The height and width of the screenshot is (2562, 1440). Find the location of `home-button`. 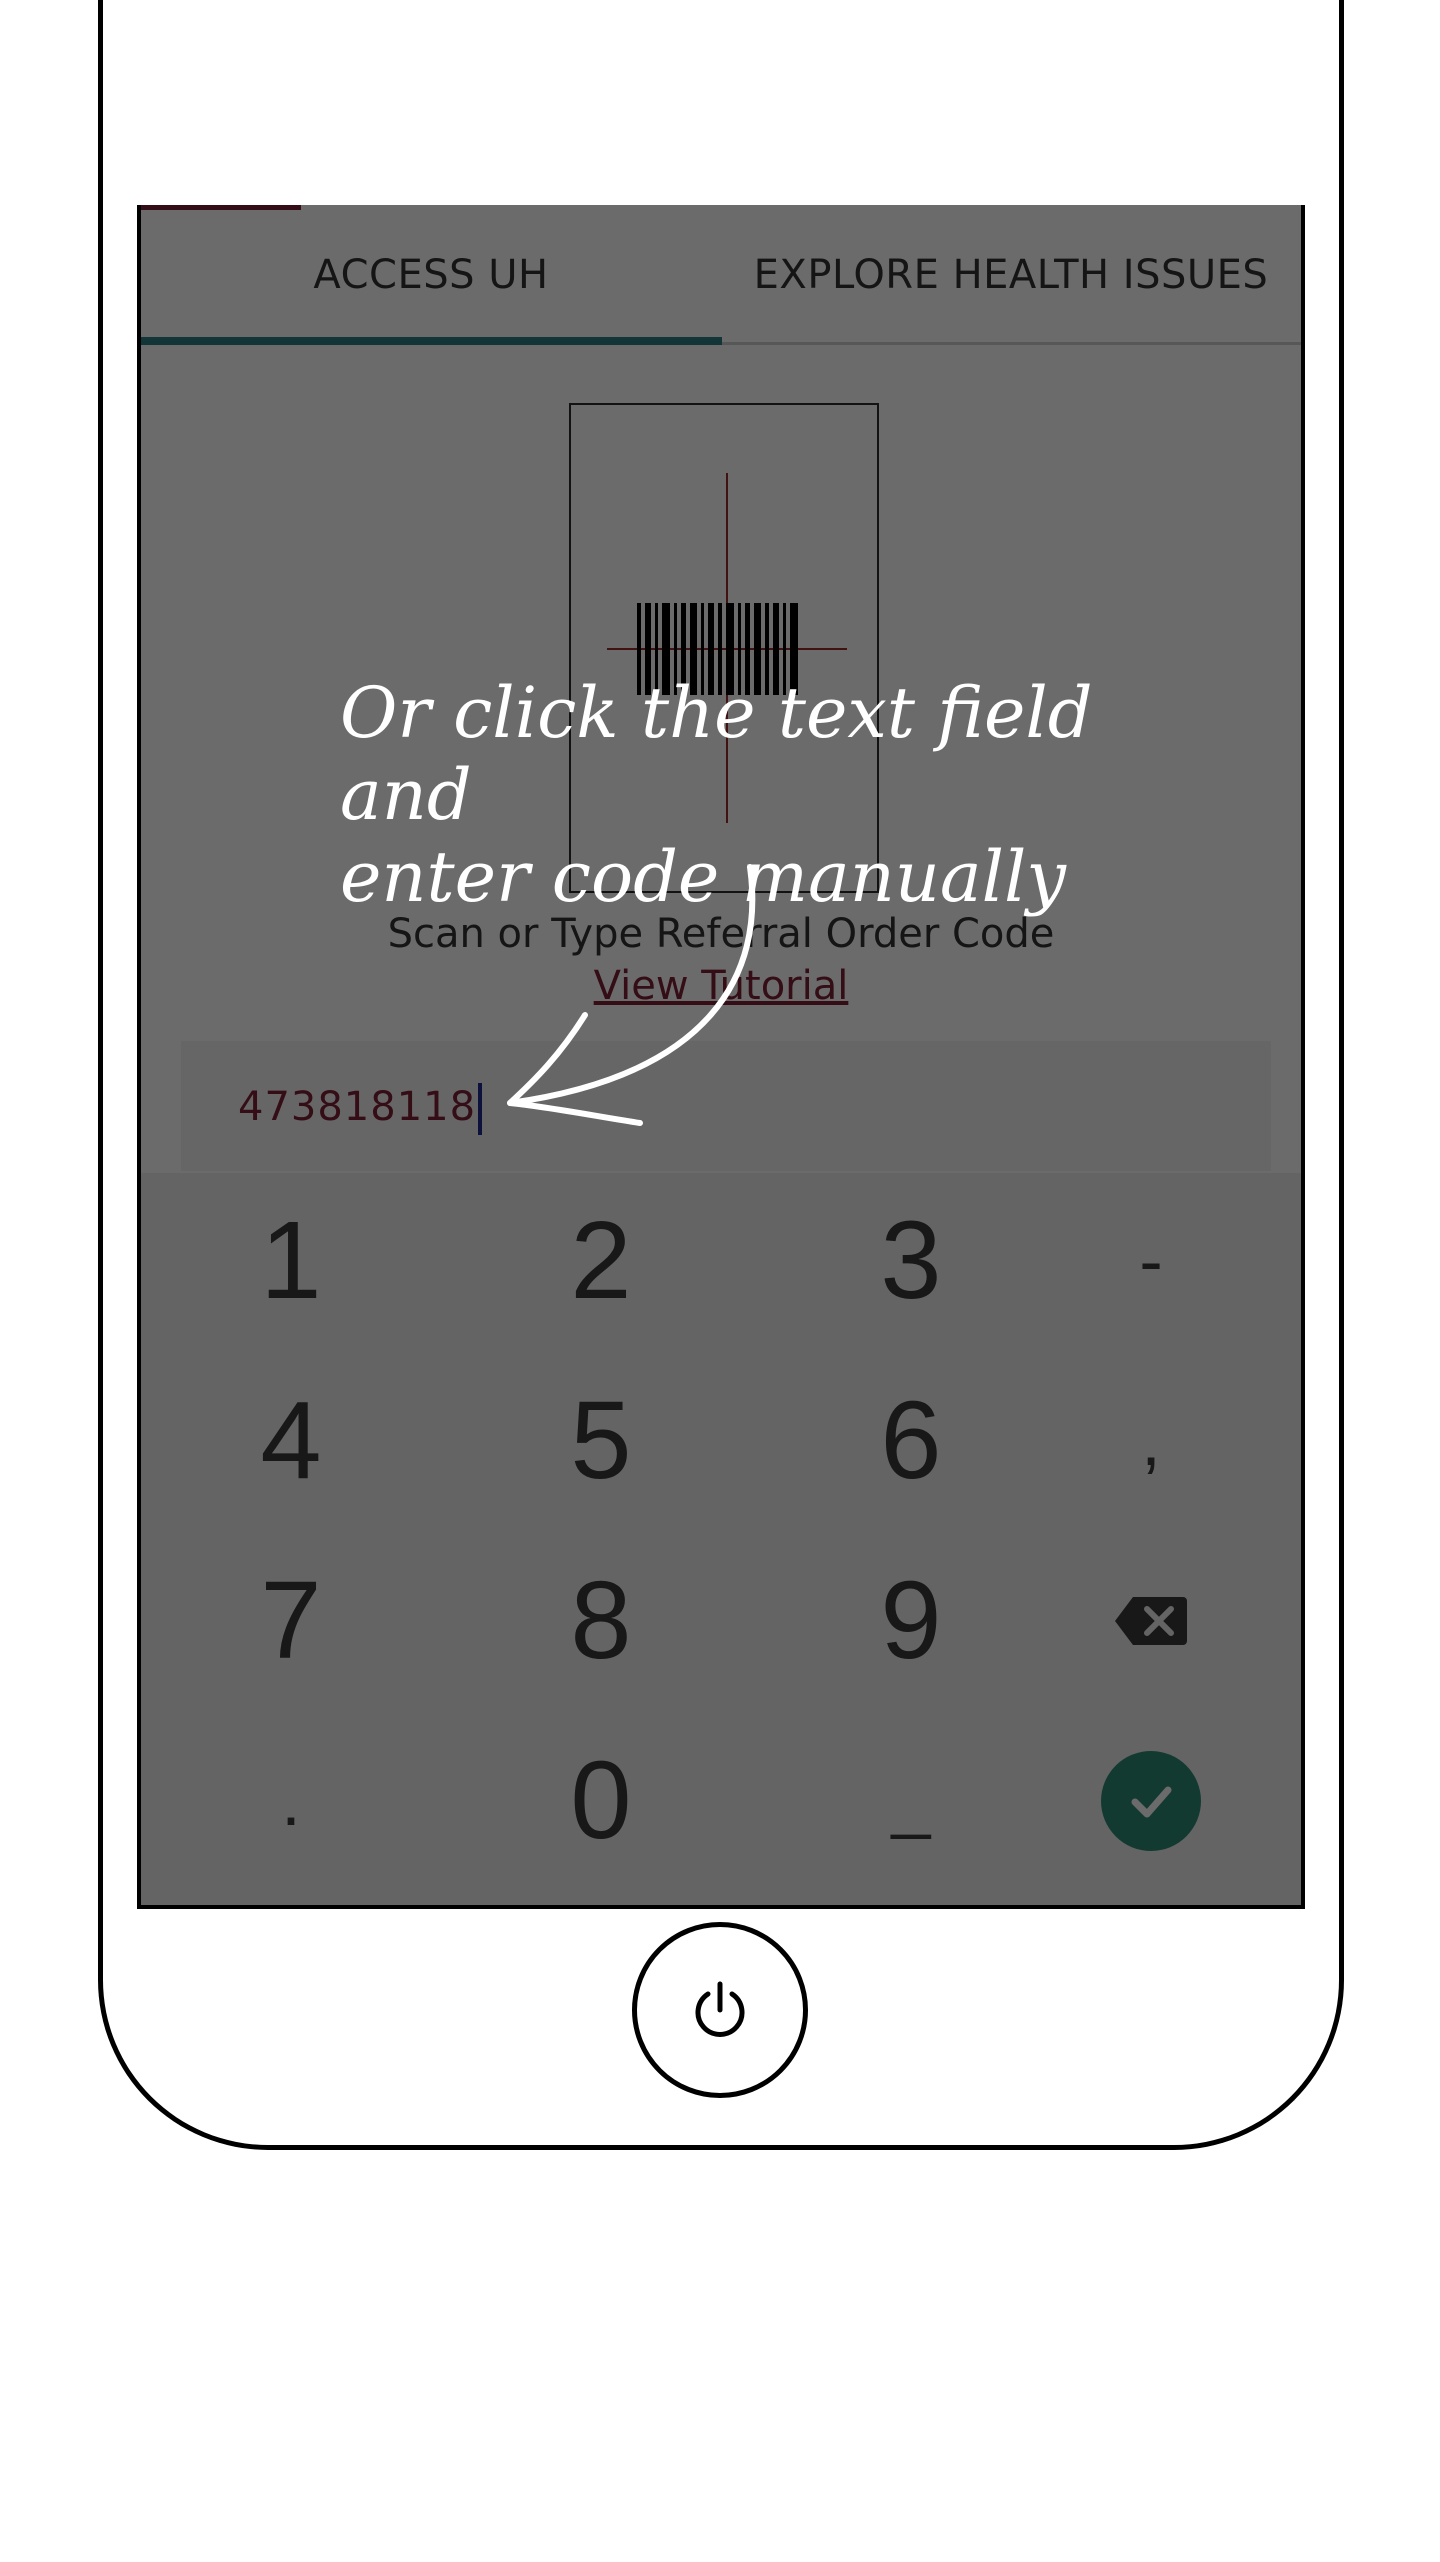

home-button is located at coordinates (720, 2010).